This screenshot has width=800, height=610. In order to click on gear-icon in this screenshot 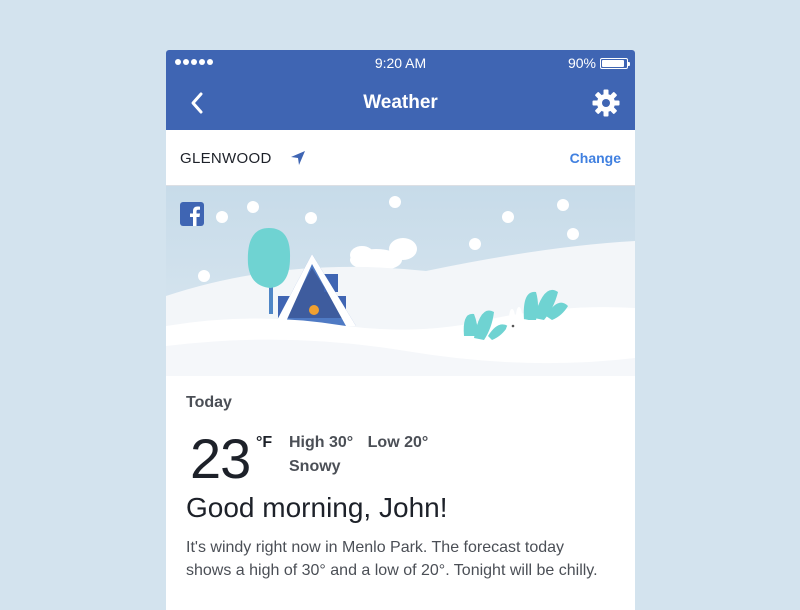, I will do `click(606, 103)`.